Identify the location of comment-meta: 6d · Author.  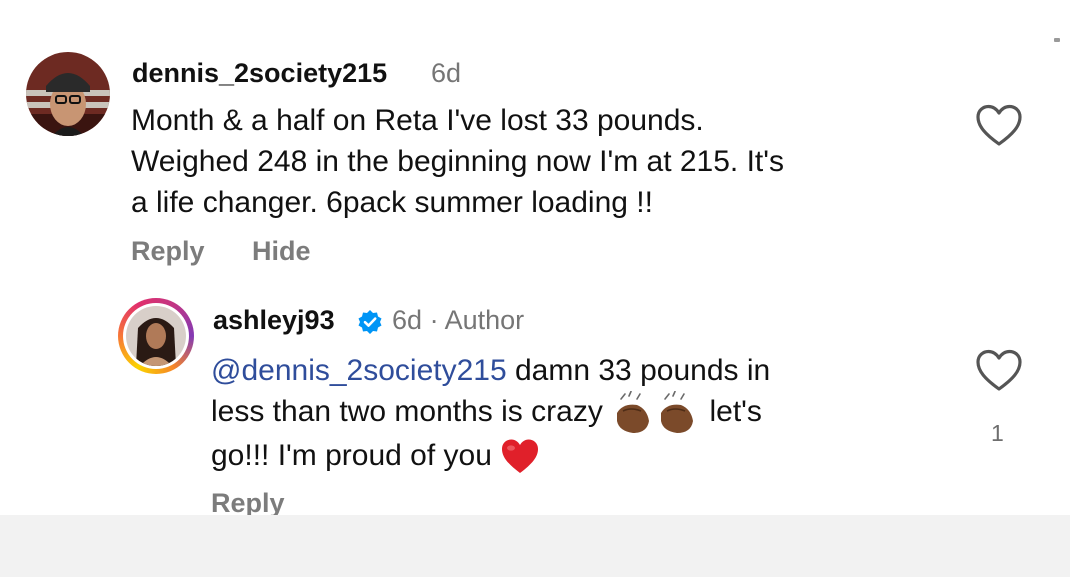
(458, 320).